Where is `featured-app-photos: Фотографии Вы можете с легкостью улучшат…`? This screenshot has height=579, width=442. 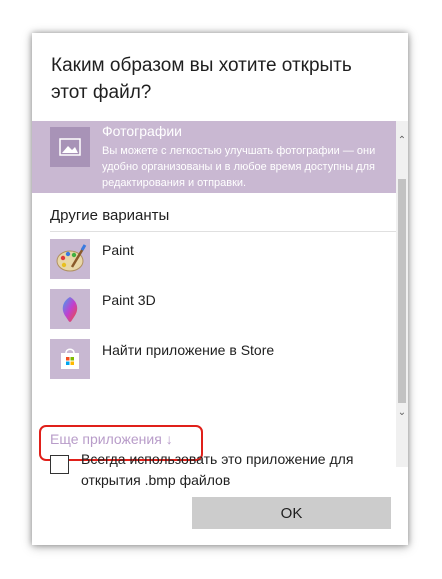 featured-app-photos: Фотографии Вы можете с легкостью улучшат… is located at coordinates (214, 157).